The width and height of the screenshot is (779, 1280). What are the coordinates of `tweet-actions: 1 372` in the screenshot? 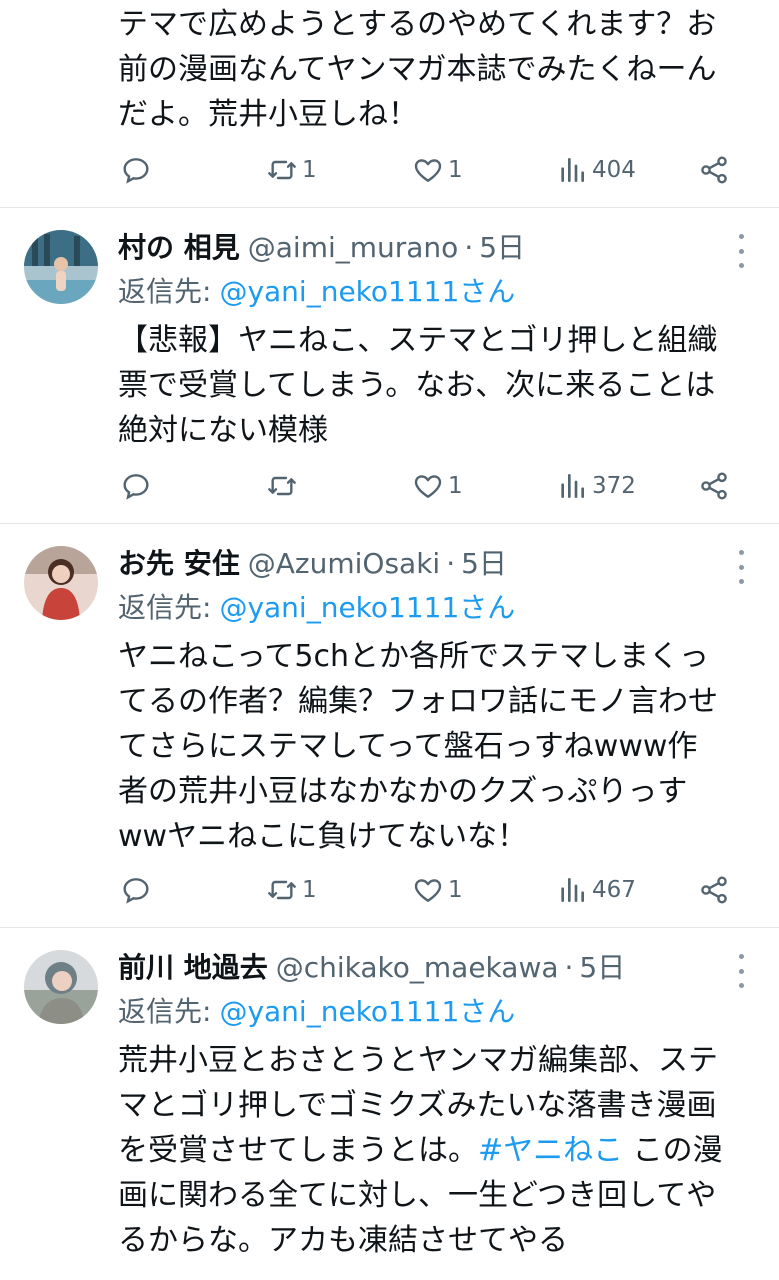 It's located at (430, 486).